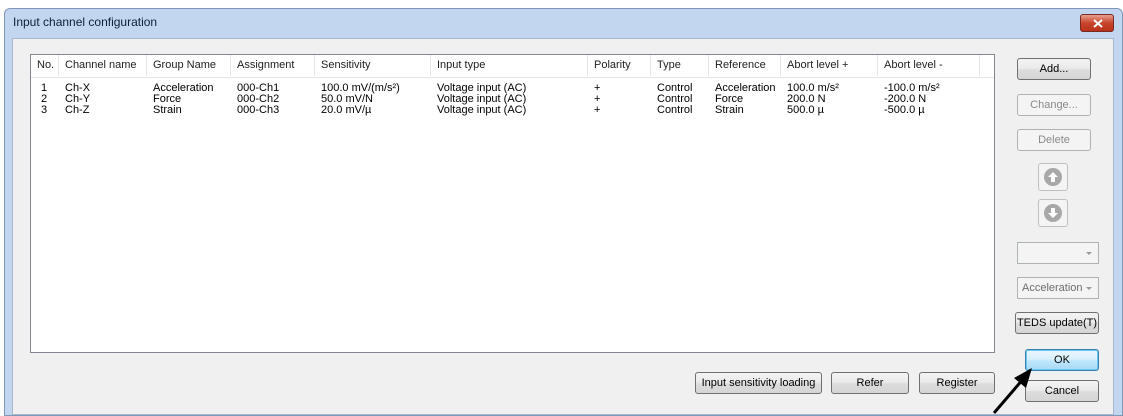  I want to click on column-header: Reference, so click(745, 65).